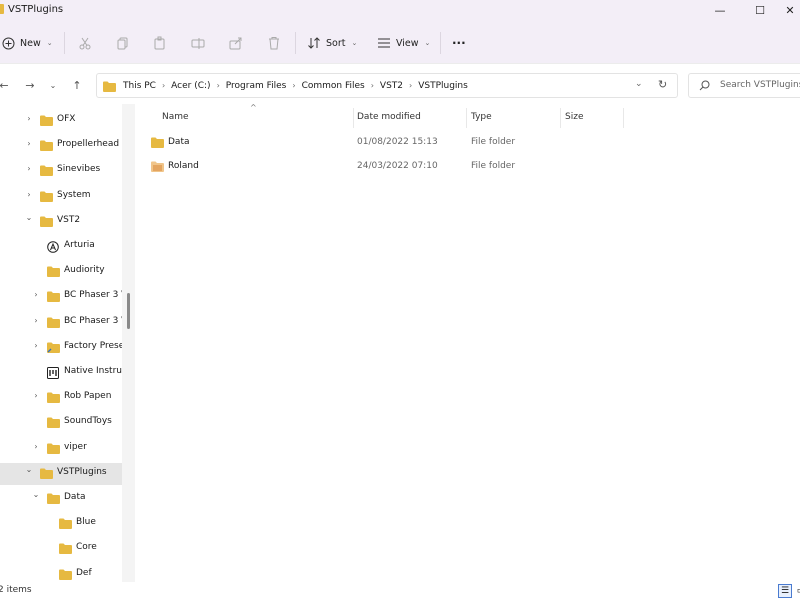 This screenshot has height=600, width=800. I want to click on cut-button, so click(85, 43).